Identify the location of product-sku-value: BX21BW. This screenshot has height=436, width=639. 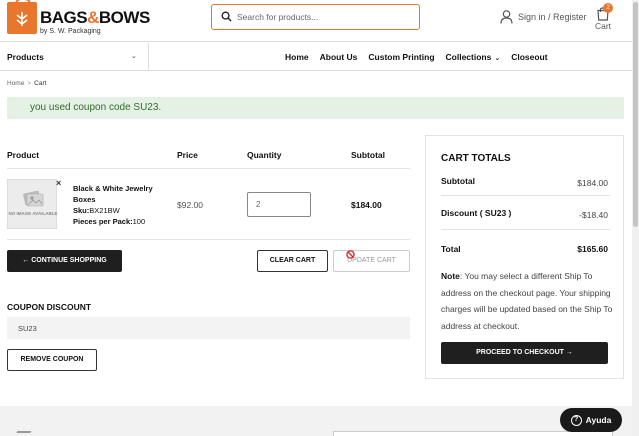
(104, 210).